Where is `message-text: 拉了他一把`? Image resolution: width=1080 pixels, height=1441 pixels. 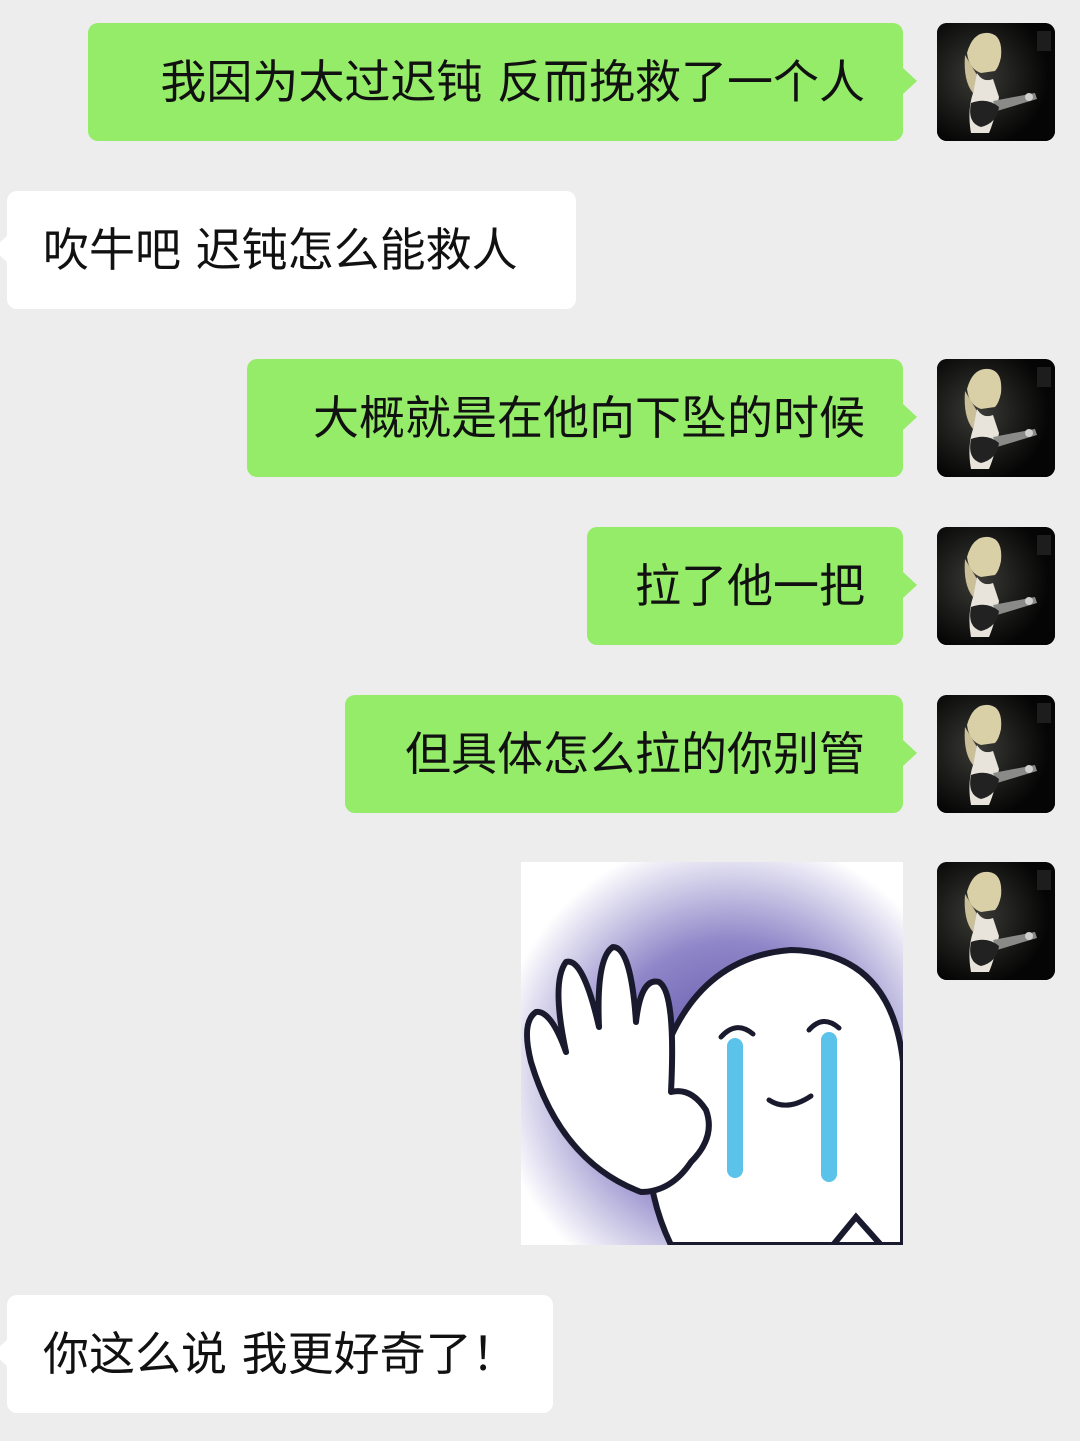
message-text: 拉了他一把 is located at coordinates (750, 586).